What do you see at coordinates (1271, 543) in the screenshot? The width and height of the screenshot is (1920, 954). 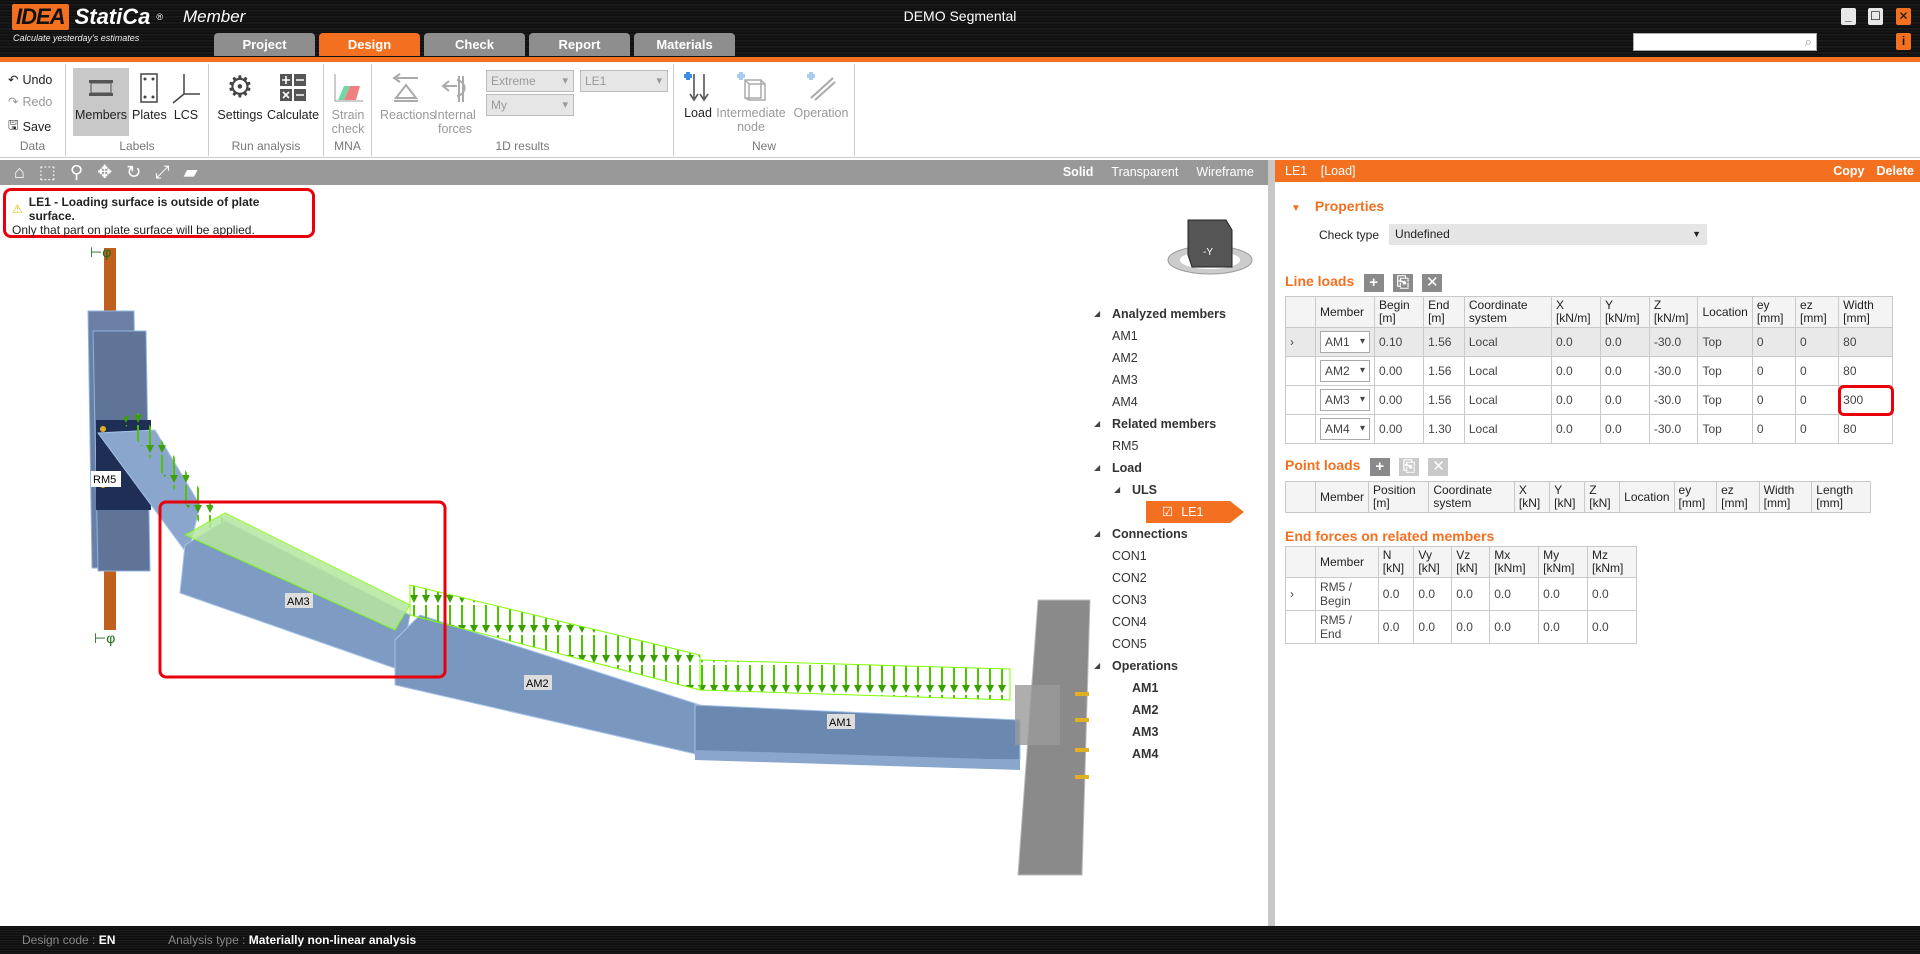 I see `panel-splitter` at bounding box center [1271, 543].